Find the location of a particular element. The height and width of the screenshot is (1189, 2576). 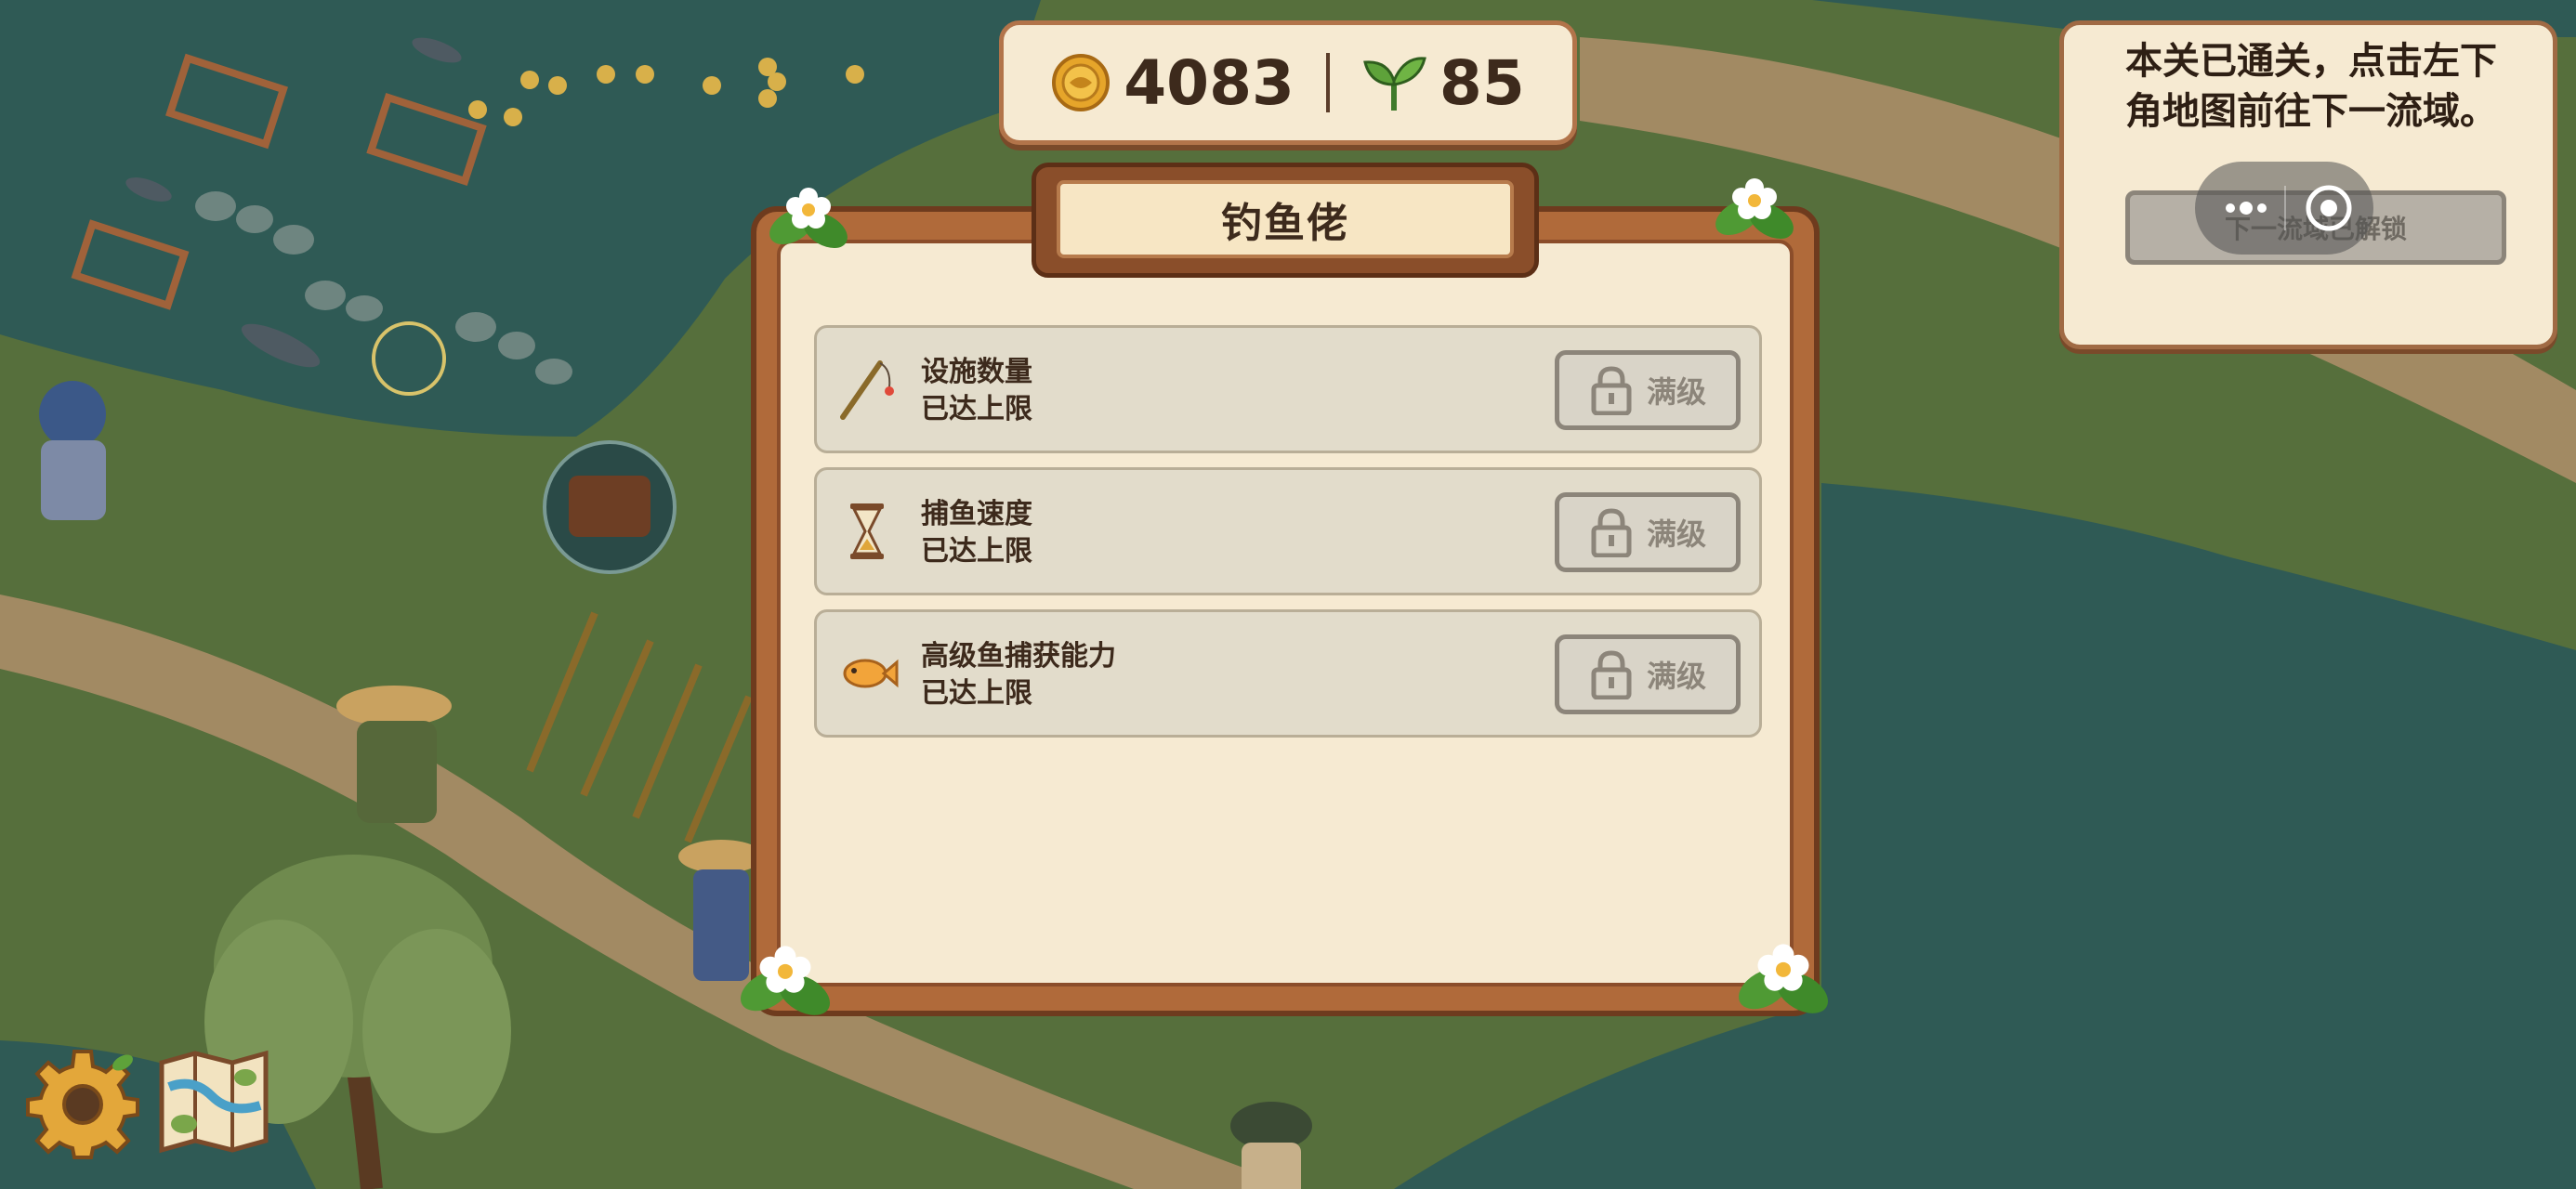

fishing-rod-icon is located at coordinates (867, 390).